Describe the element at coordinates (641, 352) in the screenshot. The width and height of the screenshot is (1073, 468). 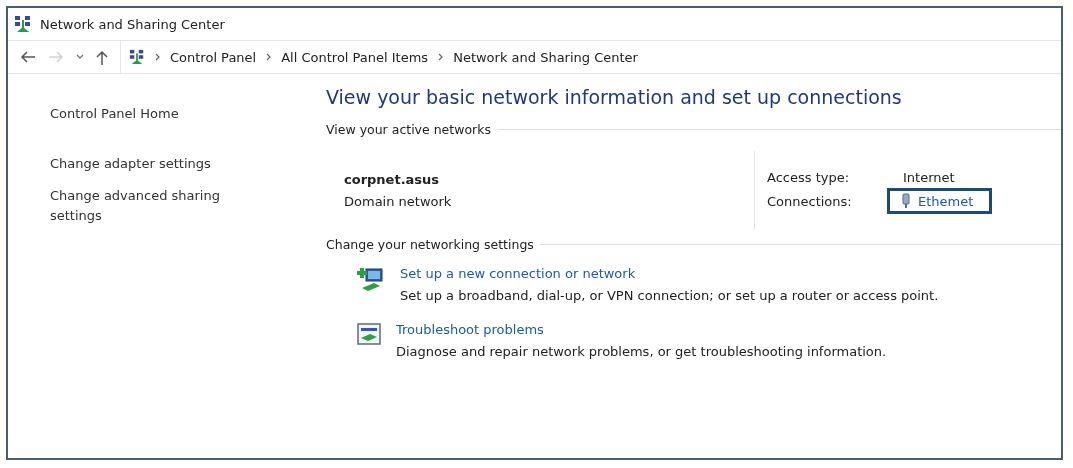
I see `task-description: Diagnose and repair network problems, or get troubleshooting information.` at that location.